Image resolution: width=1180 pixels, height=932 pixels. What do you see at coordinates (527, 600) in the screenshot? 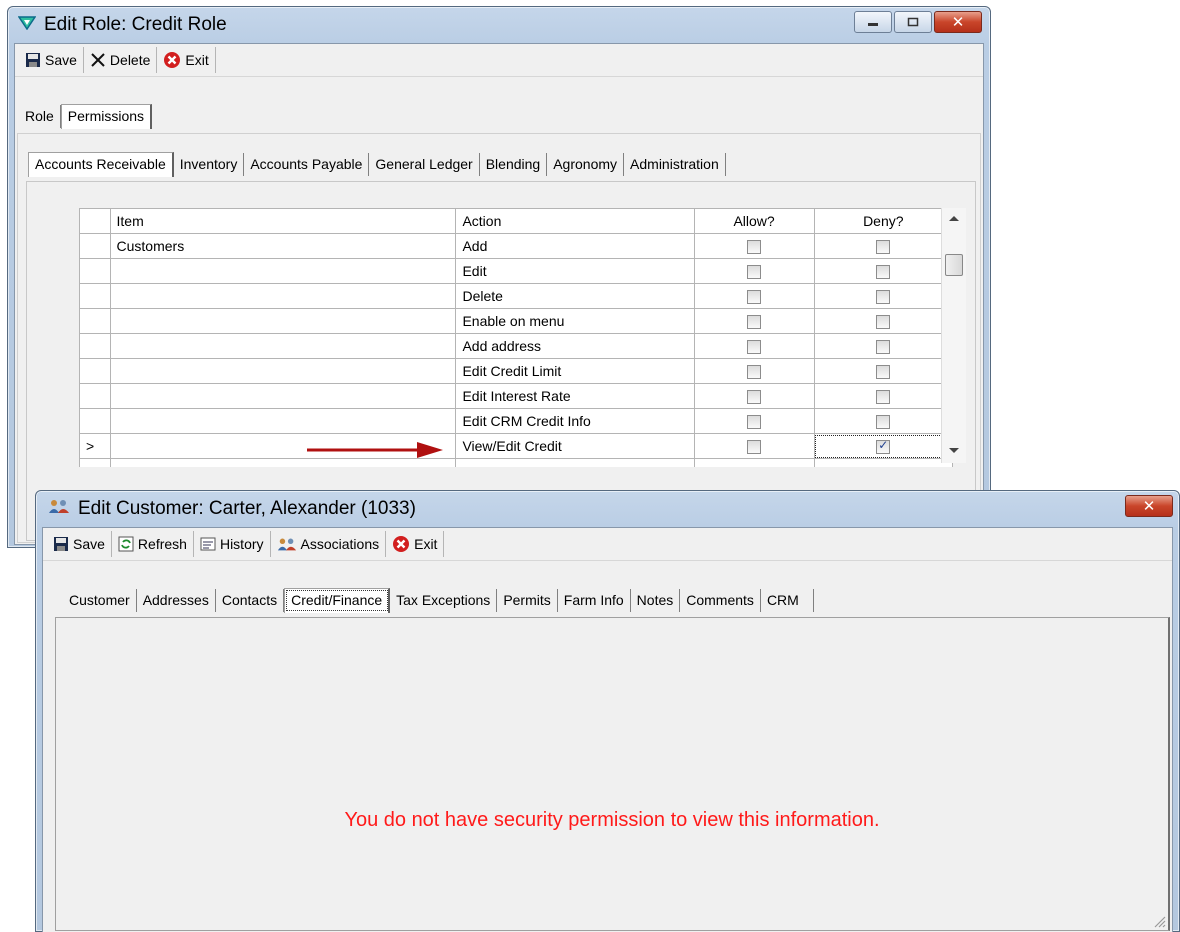
I see `tab-permits: Permits` at bounding box center [527, 600].